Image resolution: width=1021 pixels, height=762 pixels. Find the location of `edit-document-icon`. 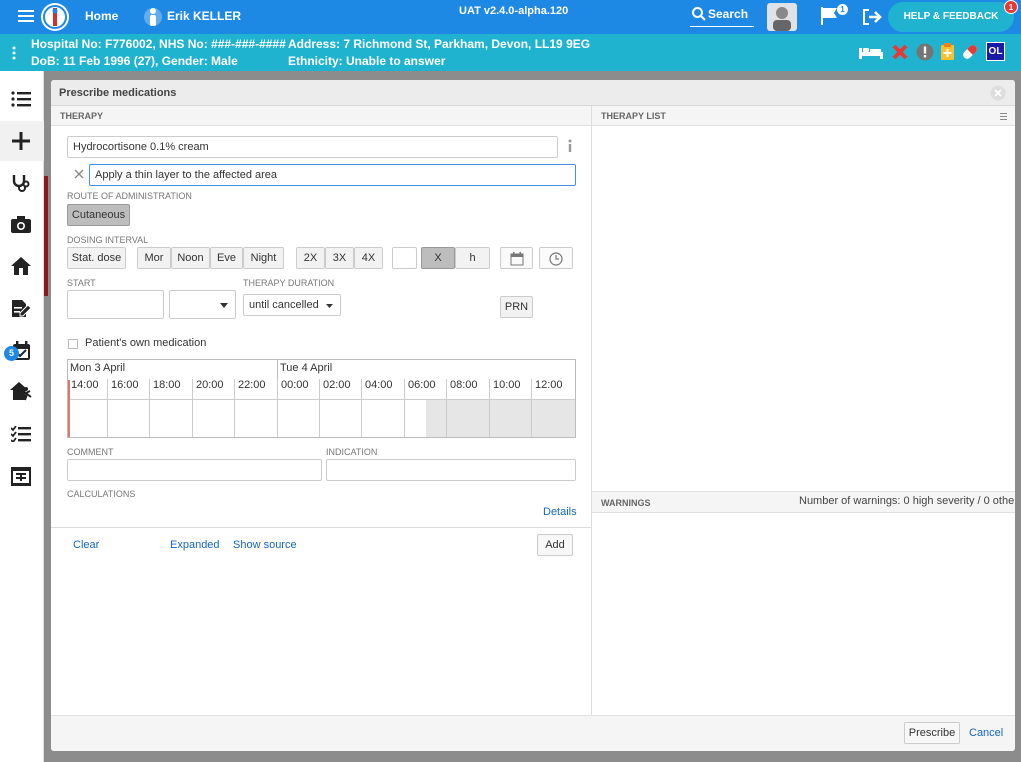

edit-document-icon is located at coordinates (21, 308).